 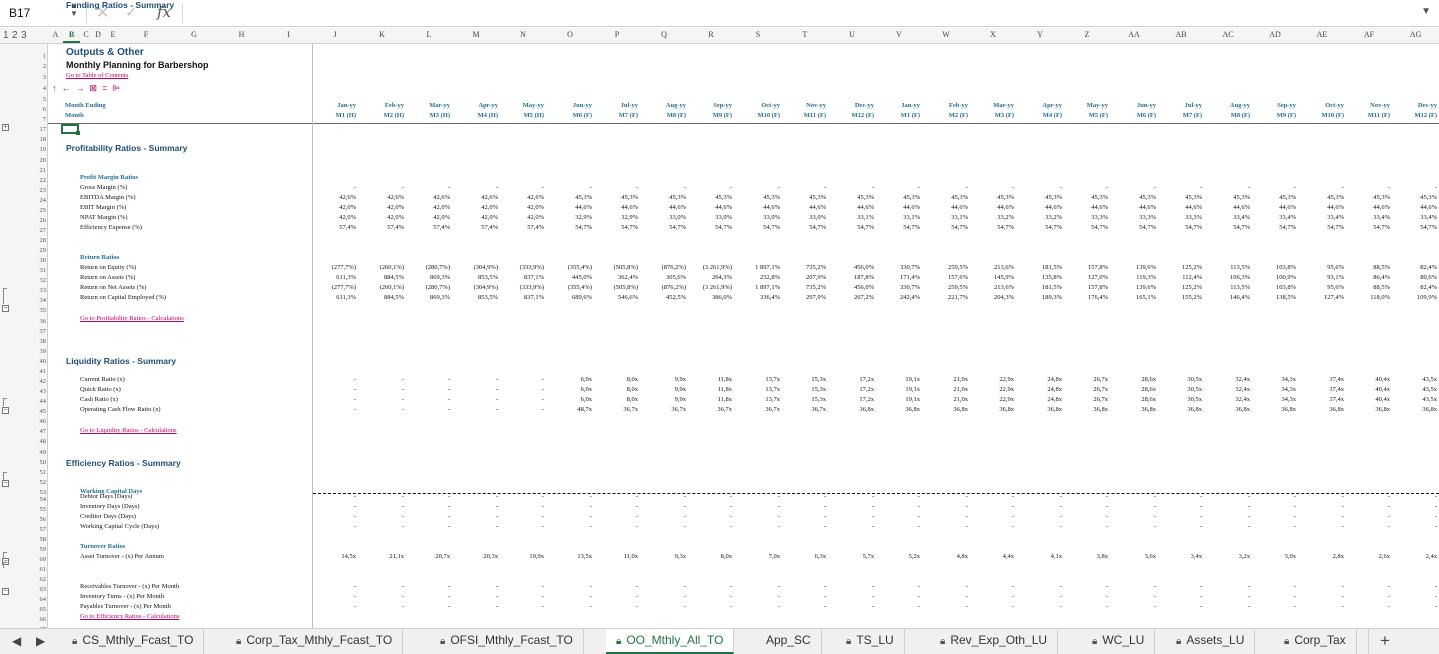 What do you see at coordinates (992, 297) in the screenshot?
I see `data-cell: 204,3%` at bounding box center [992, 297].